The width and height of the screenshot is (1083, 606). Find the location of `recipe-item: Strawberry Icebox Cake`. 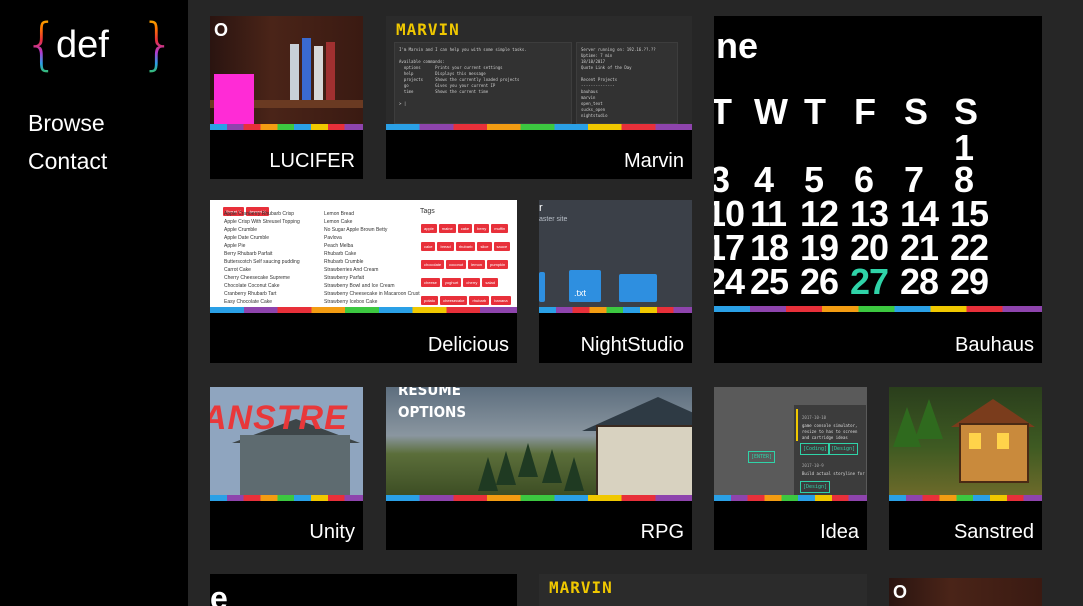

recipe-item: Strawberry Icebox Cake is located at coordinates (351, 302).